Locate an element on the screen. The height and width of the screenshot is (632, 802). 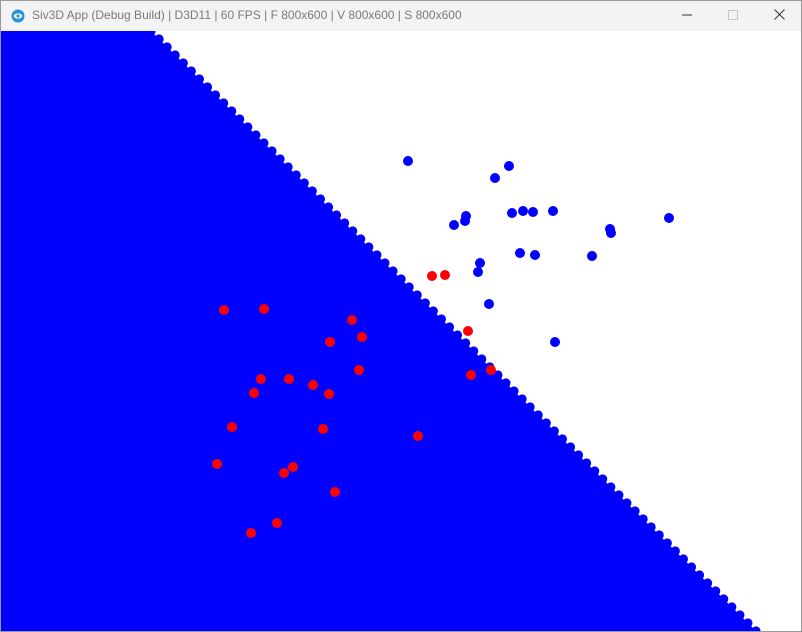
close-icon is located at coordinates (779, 16).